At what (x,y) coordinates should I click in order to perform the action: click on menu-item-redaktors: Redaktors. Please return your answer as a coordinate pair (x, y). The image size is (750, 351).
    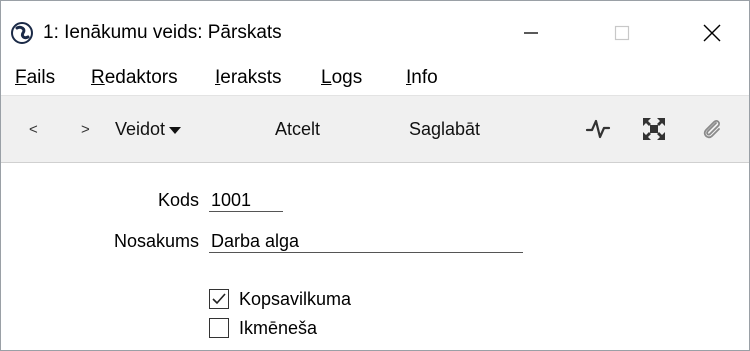
    Looking at the image, I should click on (134, 78).